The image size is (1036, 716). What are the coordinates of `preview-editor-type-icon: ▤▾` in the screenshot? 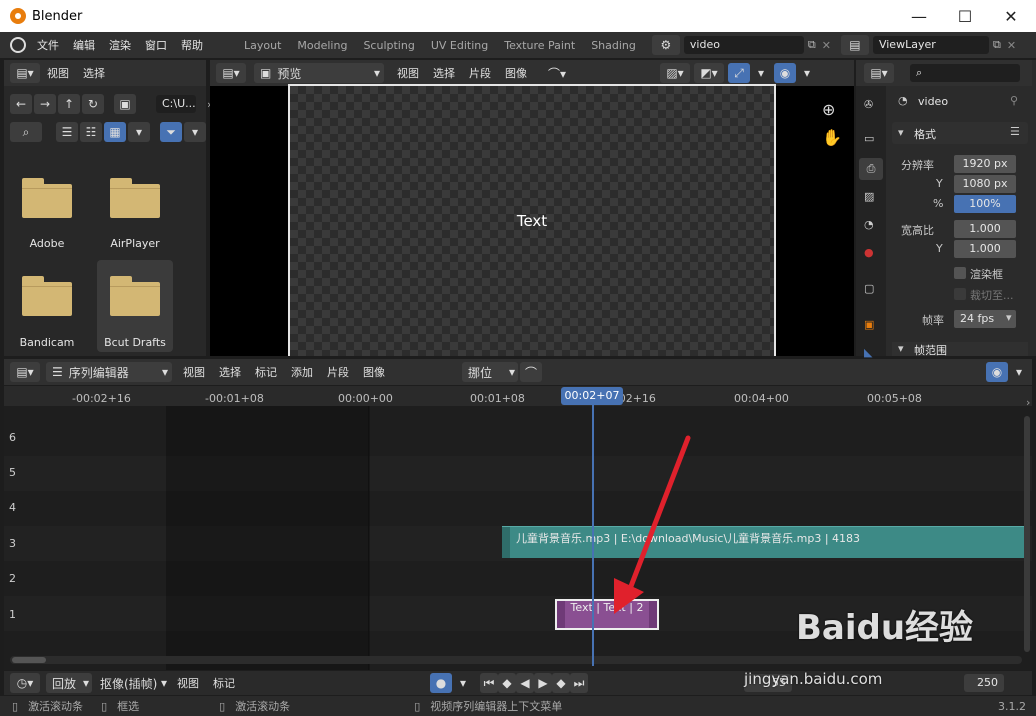 It's located at (231, 73).